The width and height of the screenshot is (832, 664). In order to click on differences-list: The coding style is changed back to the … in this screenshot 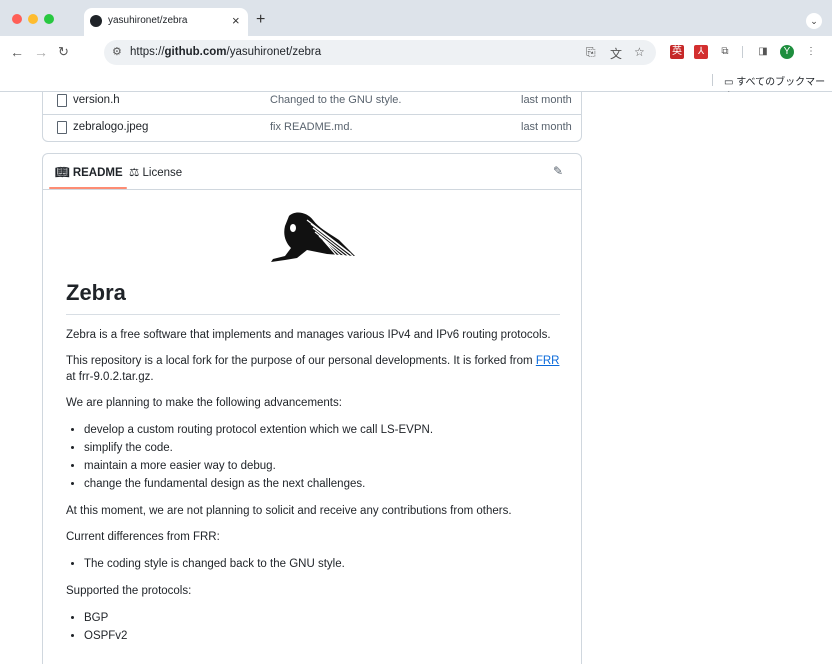, I will do `click(313, 564)`.